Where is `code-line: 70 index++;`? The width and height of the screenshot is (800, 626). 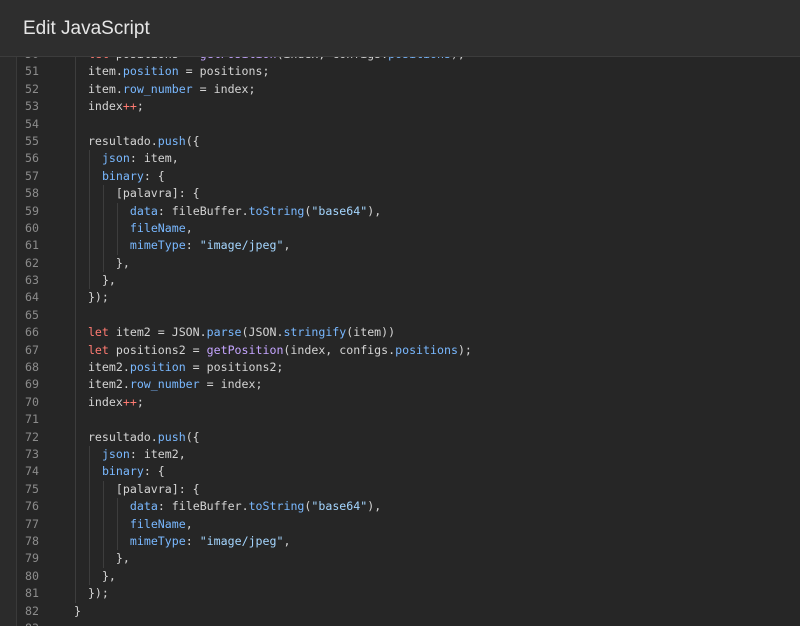
code-line: 70 index++; is located at coordinates (408, 402).